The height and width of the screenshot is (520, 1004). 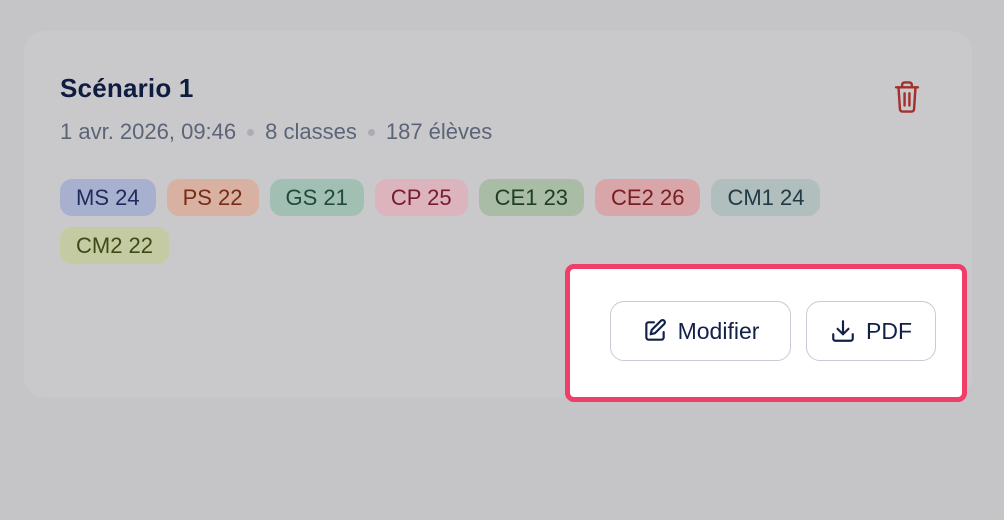 I want to click on class-tag: CP 25, so click(x=421, y=197).